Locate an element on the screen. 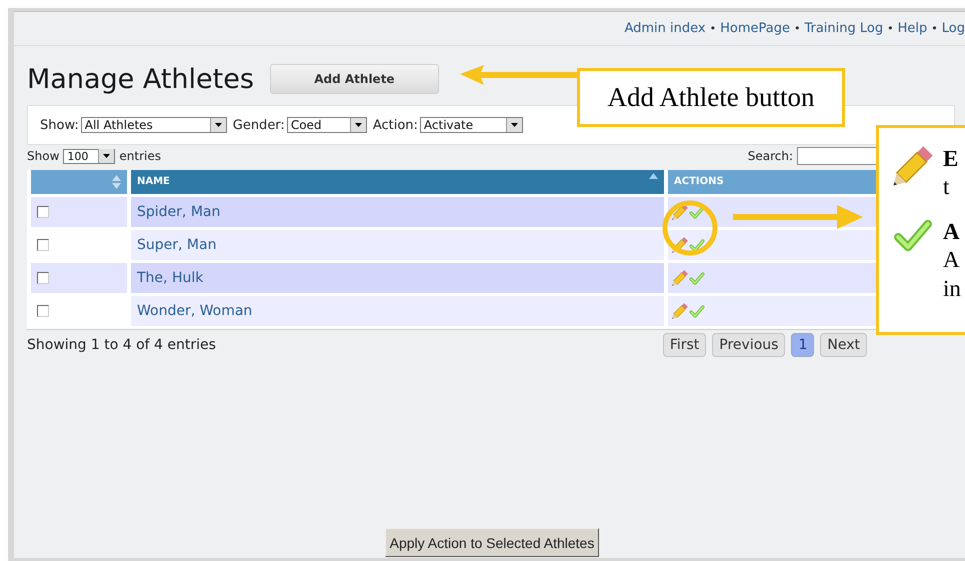  highlight-circle is located at coordinates (690, 228).